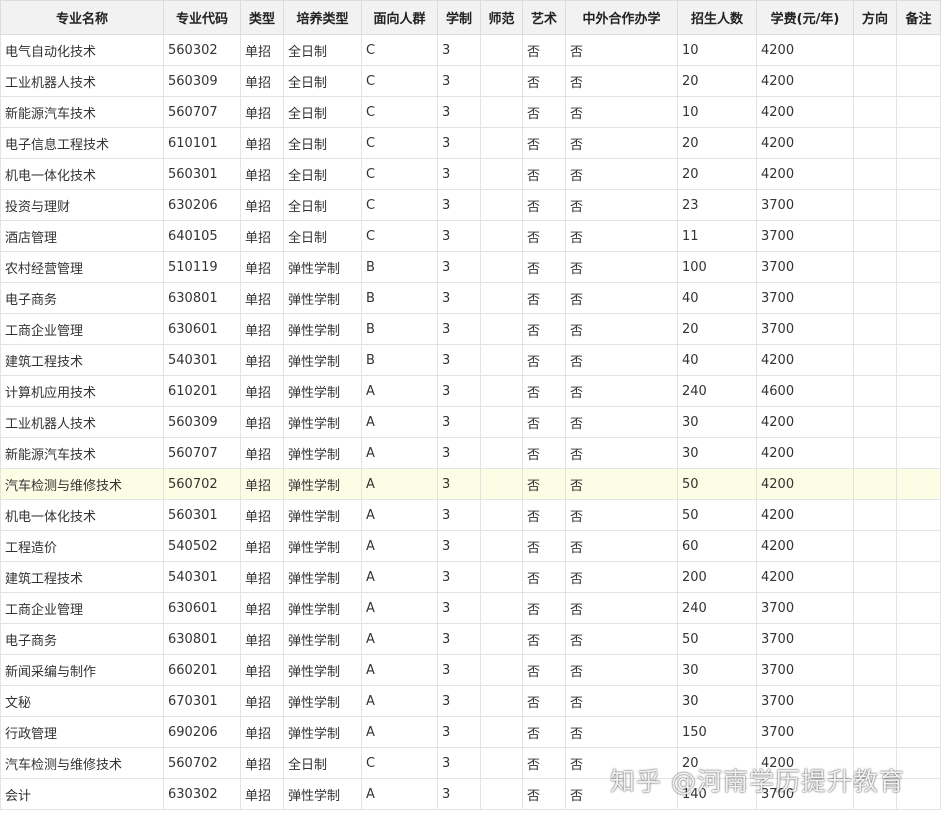 This screenshot has width=944, height=819. I want to click on table-row: 文秘 670301 单招 弹性学制 A 3 否否 30 3700, so click(470, 701).